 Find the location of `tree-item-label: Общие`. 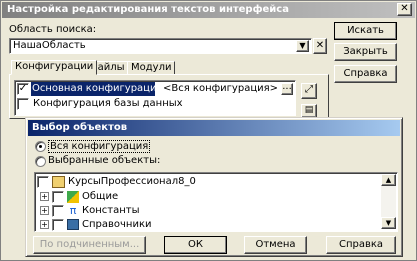

tree-item-label: Общие is located at coordinates (100, 196).